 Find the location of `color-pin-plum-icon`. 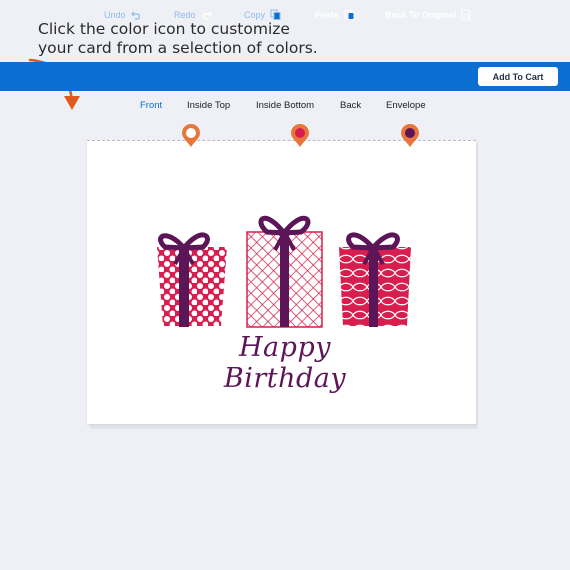

color-pin-plum-icon is located at coordinates (410, 136).